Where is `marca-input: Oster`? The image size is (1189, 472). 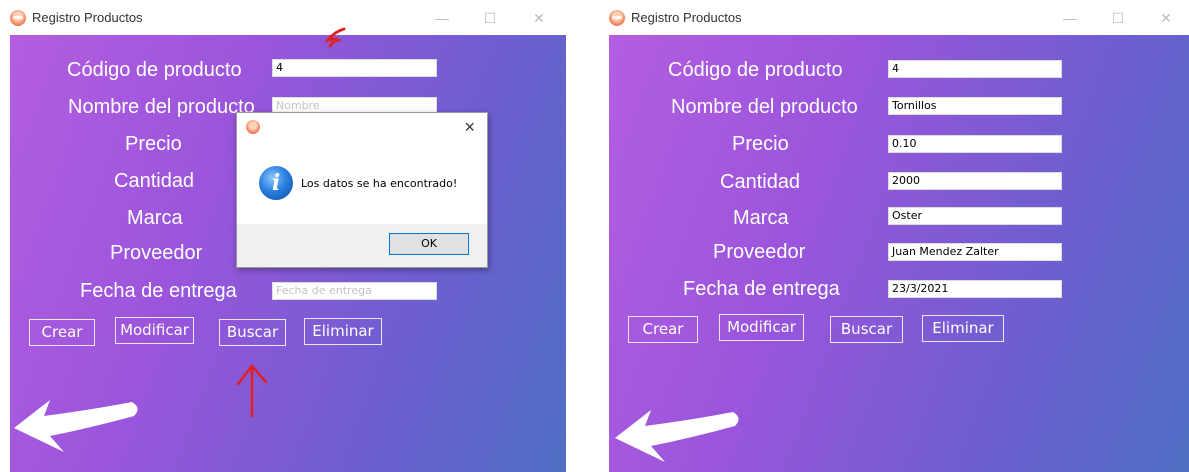
marca-input: Oster is located at coordinates (975, 216).